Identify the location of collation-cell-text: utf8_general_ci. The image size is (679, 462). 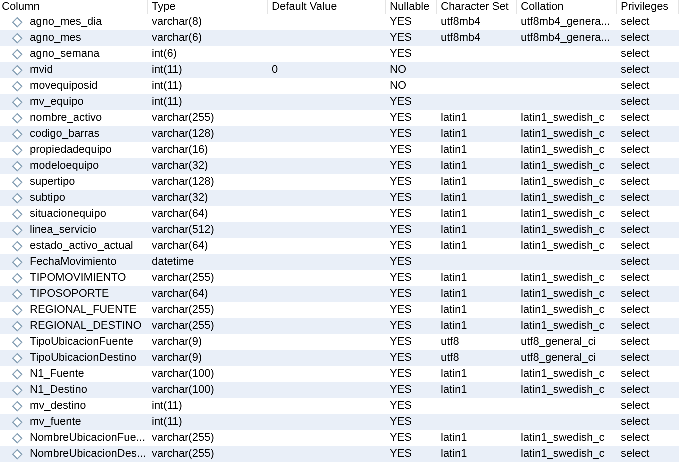
(558, 358).